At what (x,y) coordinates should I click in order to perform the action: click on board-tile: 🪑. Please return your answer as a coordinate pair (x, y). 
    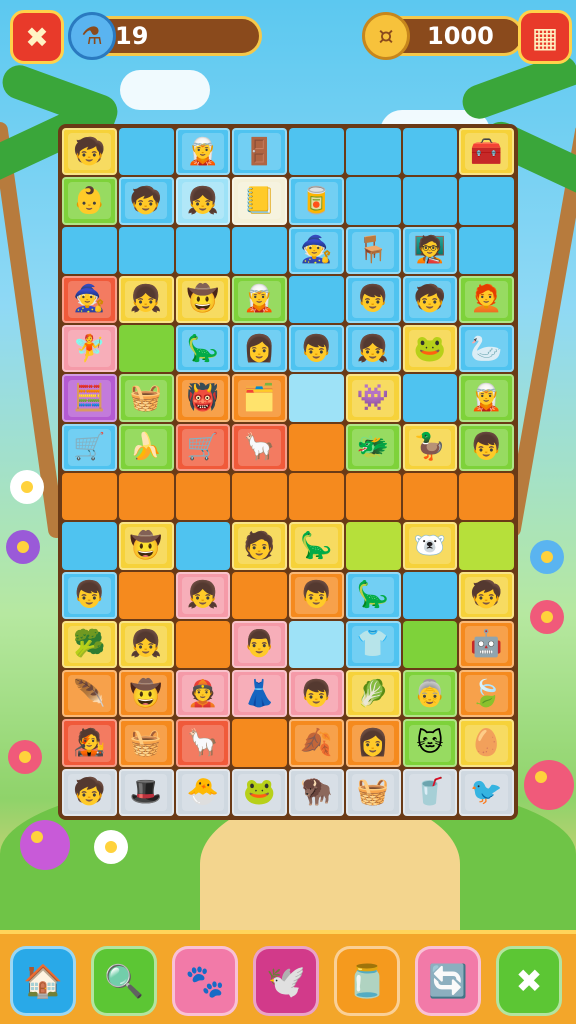
    Looking at the image, I should click on (373, 250).